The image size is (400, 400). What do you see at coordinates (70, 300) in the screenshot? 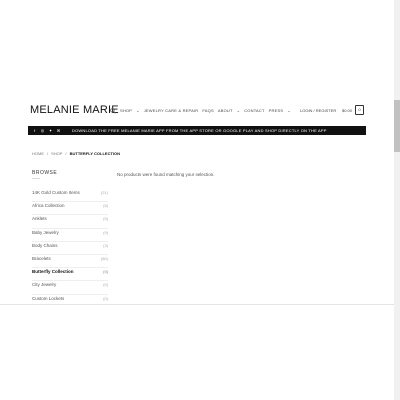
I see `category-item: Custom Lockets (0)` at bounding box center [70, 300].